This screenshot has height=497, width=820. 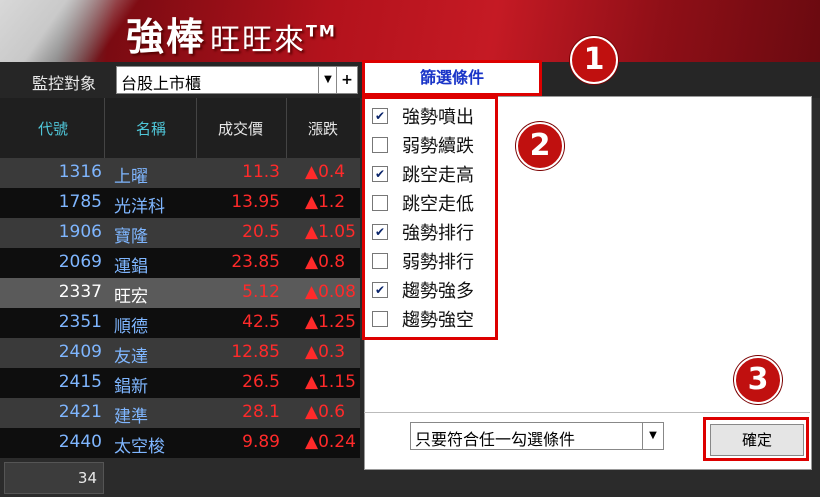 What do you see at coordinates (261, 412) in the screenshot?
I see `stock-price: 28.1` at bounding box center [261, 412].